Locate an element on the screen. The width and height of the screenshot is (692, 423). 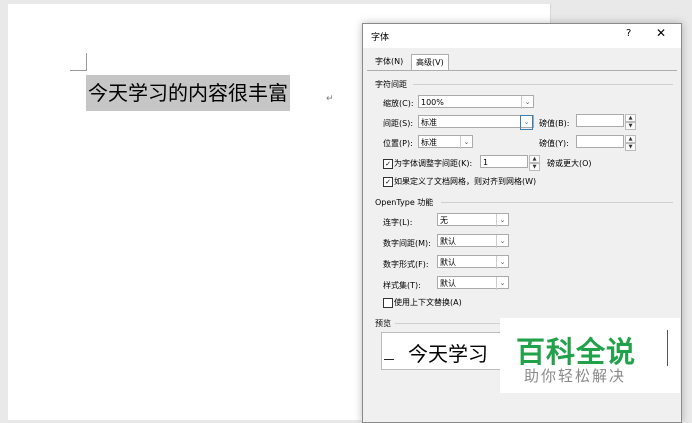
contextual-checkbox is located at coordinates (388, 303).